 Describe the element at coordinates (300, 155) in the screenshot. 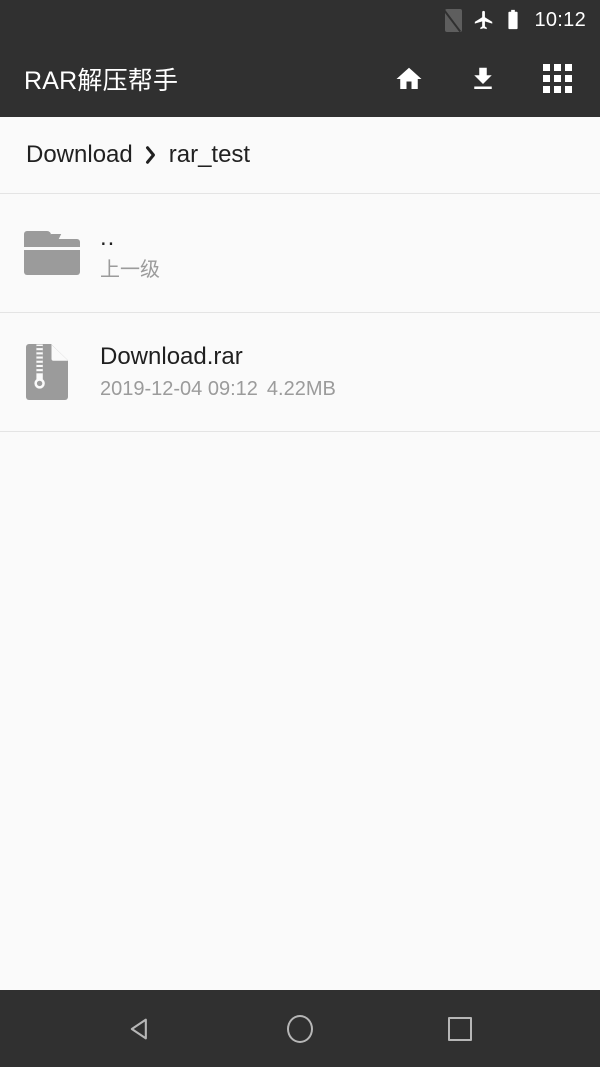

I see `breadcrumb: Download rar_test` at that location.